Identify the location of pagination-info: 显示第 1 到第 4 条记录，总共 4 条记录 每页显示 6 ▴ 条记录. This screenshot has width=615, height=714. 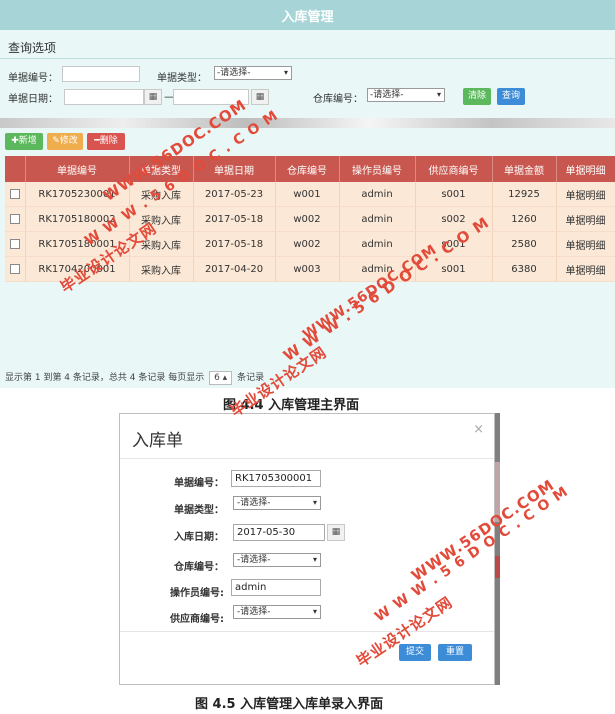
(135, 378).